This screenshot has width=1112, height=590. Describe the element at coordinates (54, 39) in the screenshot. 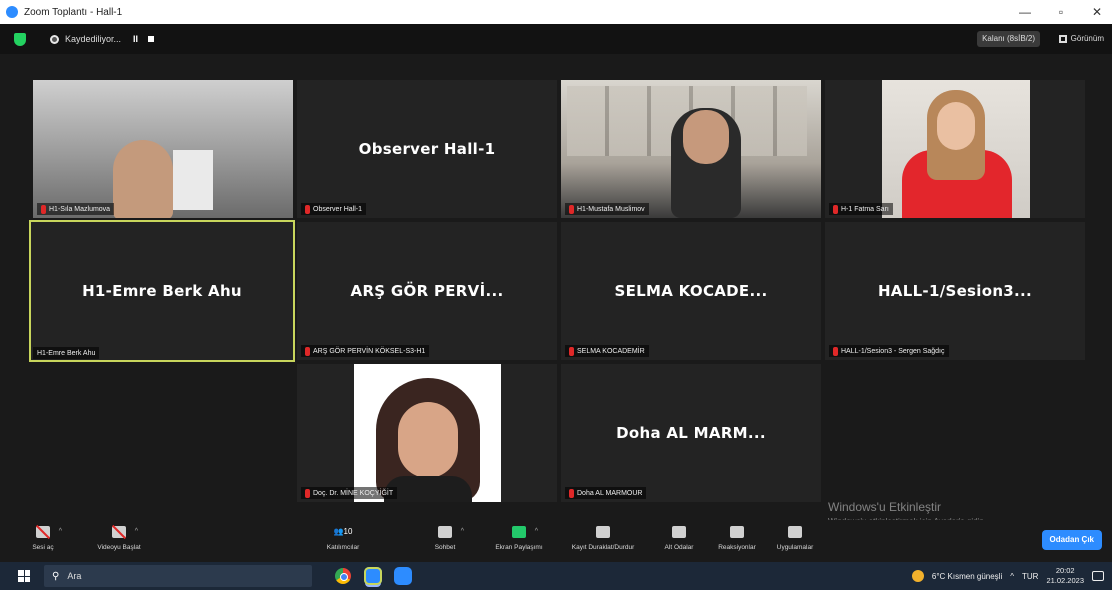

I see `recording-icon` at that location.